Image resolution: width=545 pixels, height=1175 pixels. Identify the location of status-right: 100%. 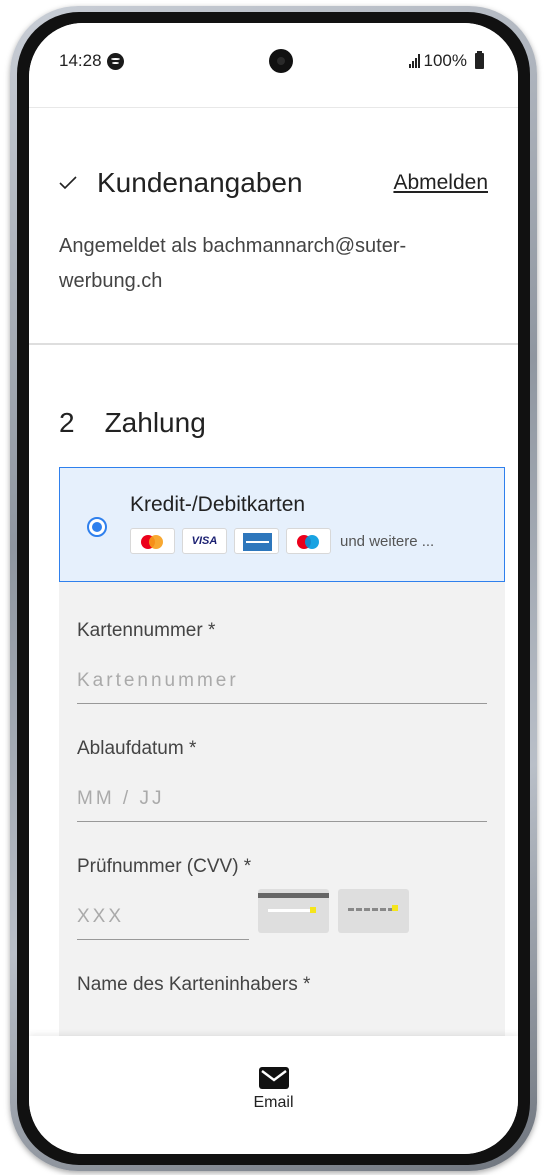
(446, 61).